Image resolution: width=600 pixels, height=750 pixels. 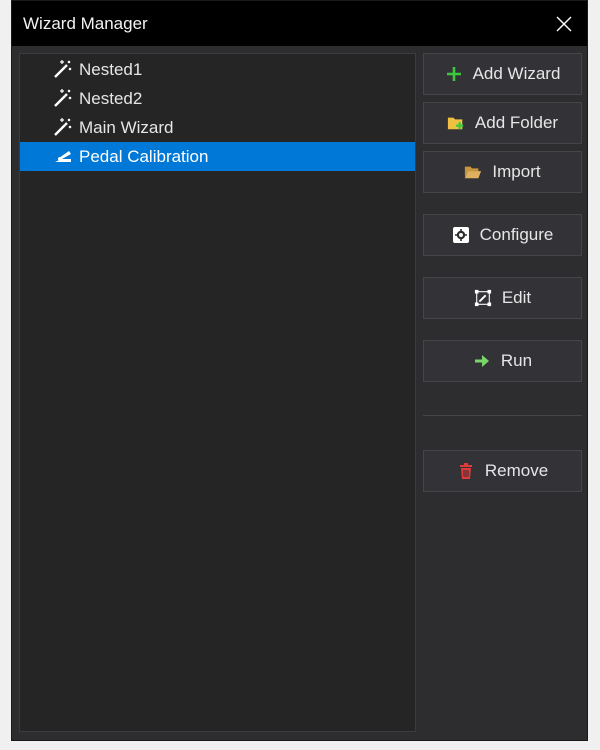 I want to click on configure-button: Configure, so click(x=502, y=235).